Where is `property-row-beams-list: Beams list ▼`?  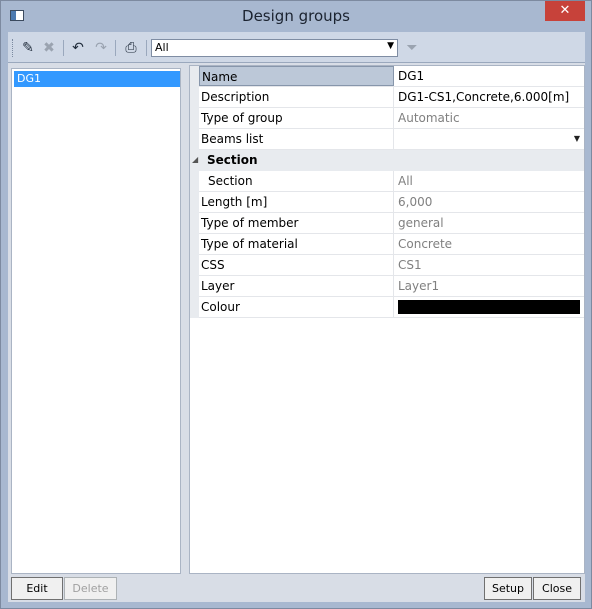
property-row-beams-list: Beams list ▼ is located at coordinates (391, 139).